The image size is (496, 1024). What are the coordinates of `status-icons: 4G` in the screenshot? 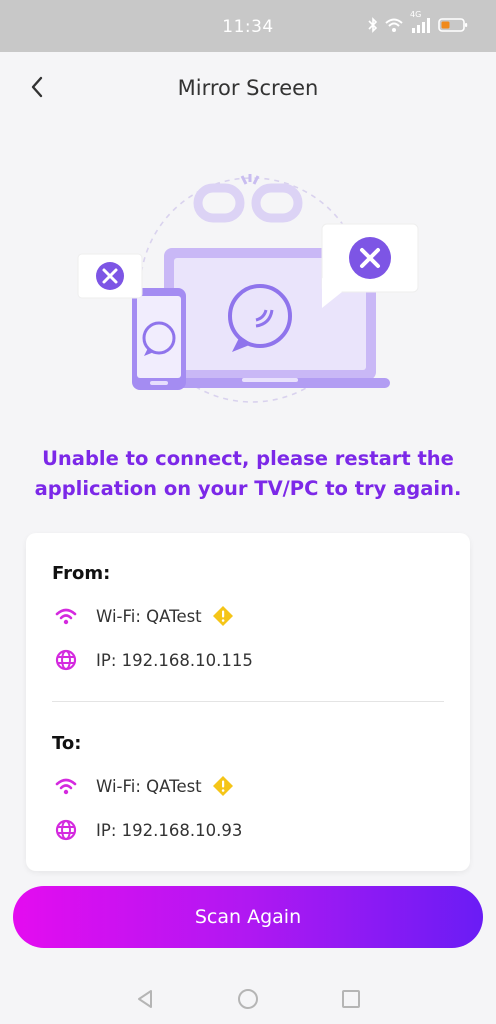 It's located at (418, 24).